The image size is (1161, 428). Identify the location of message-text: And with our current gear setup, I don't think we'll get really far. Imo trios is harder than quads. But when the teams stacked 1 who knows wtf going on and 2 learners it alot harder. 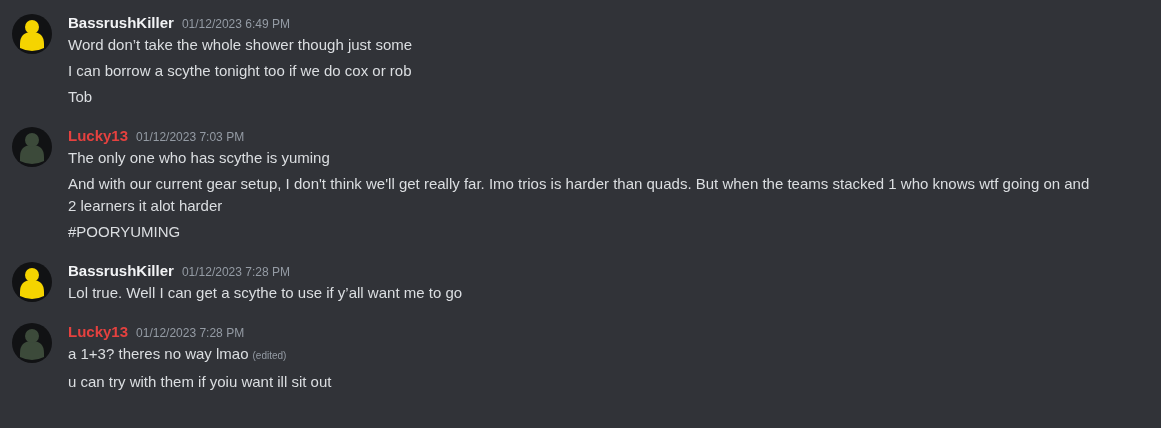
(579, 194).